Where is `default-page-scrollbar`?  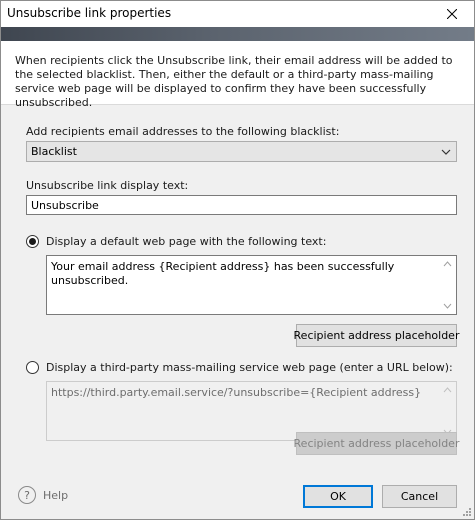 default-page-scrollbar is located at coordinates (447, 285).